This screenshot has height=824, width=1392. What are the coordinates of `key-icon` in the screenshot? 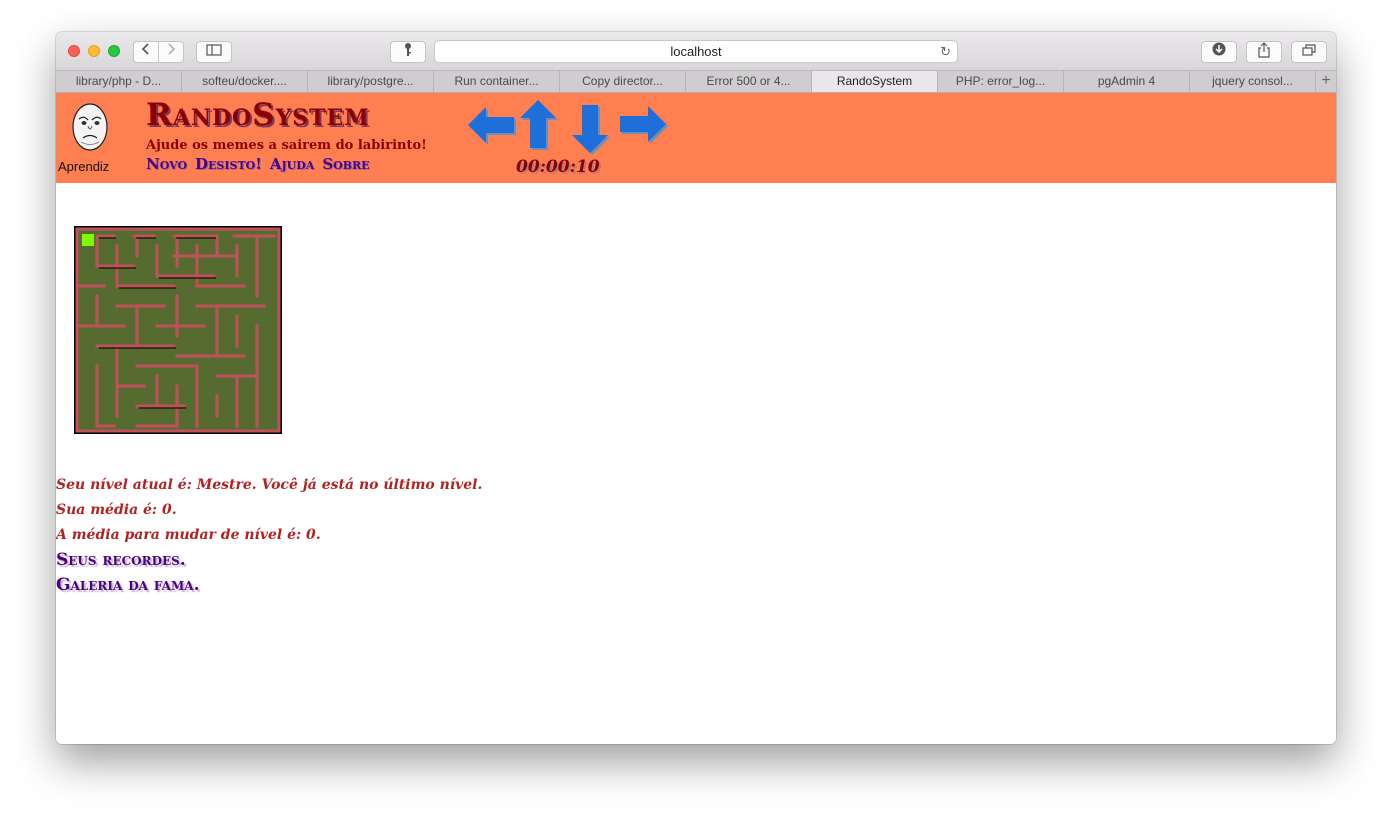 It's located at (408, 49).